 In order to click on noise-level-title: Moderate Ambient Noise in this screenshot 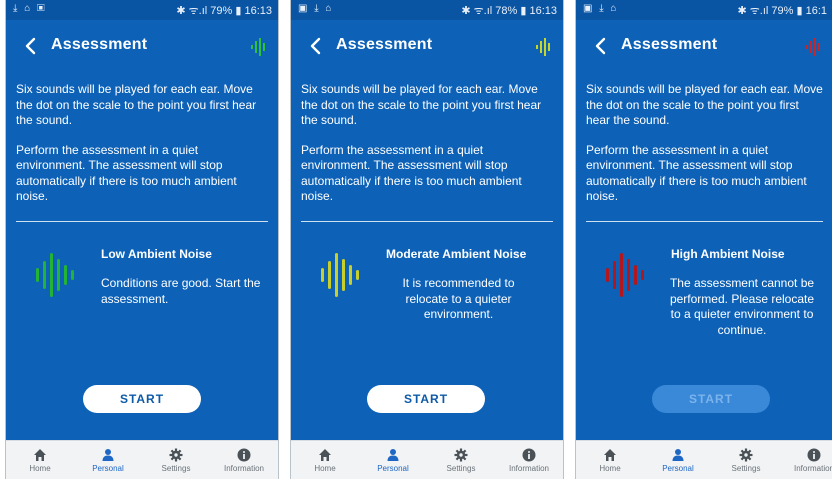, I will do `click(456, 254)`.